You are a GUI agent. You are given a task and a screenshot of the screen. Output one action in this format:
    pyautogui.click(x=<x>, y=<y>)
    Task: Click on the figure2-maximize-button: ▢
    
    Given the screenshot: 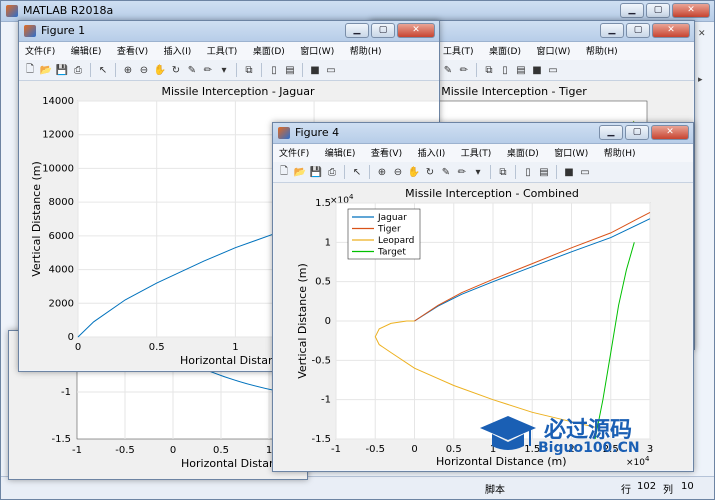 What is the action you would take?
    pyautogui.click(x=638, y=30)
    